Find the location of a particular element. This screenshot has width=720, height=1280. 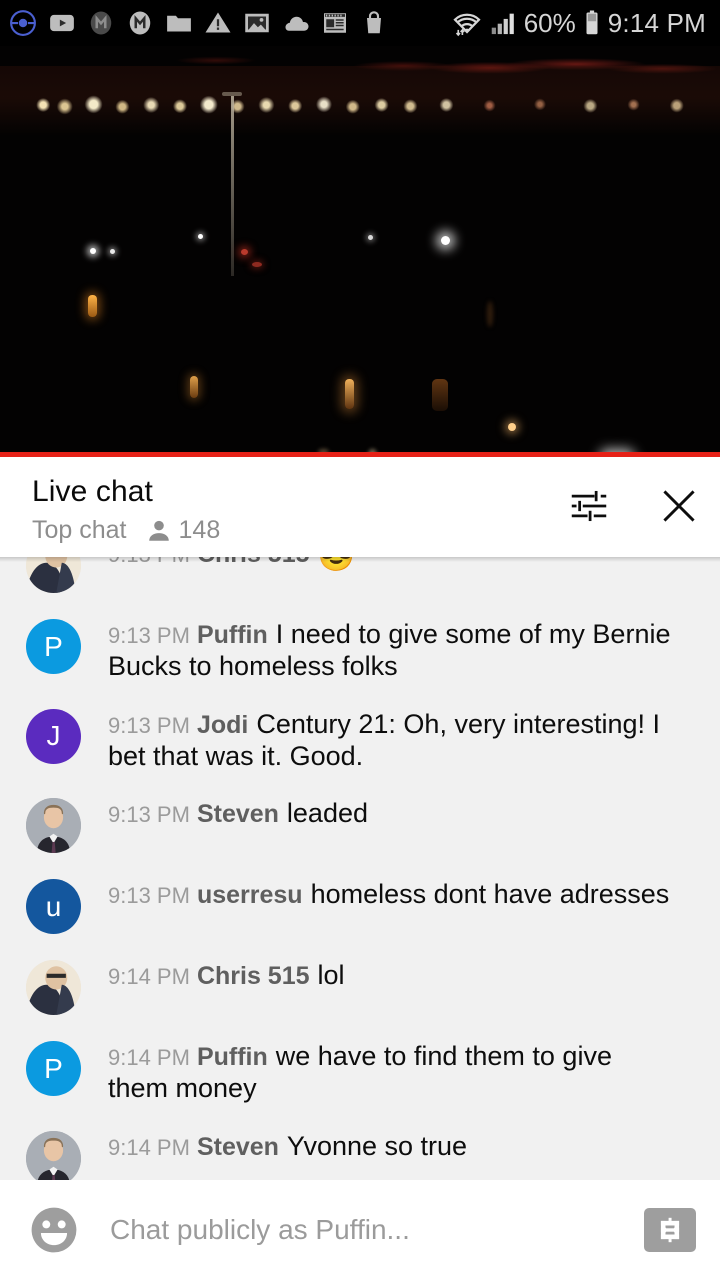

person-icon is located at coordinates (158, 530).